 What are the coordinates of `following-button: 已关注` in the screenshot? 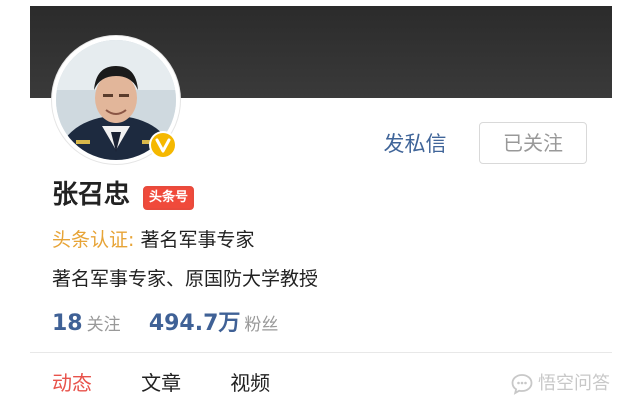 It's located at (533, 143).